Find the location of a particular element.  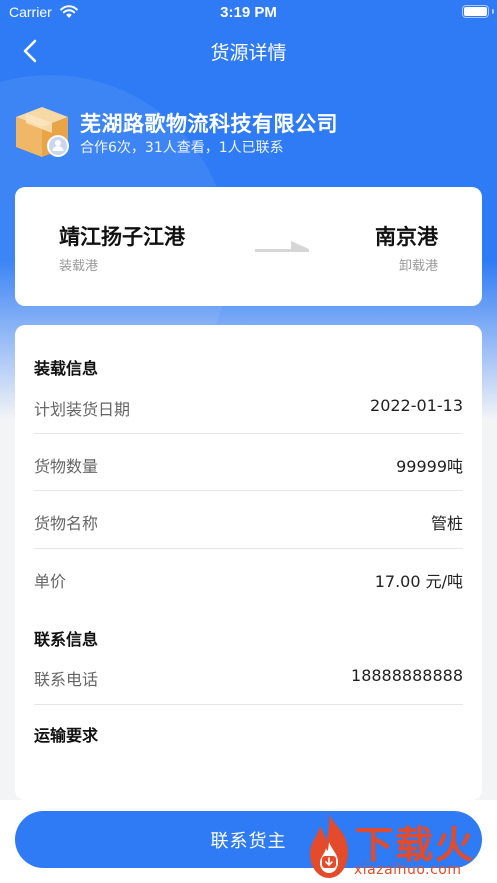

loading-port-label: 装载港 is located at coordinates (79, 266).